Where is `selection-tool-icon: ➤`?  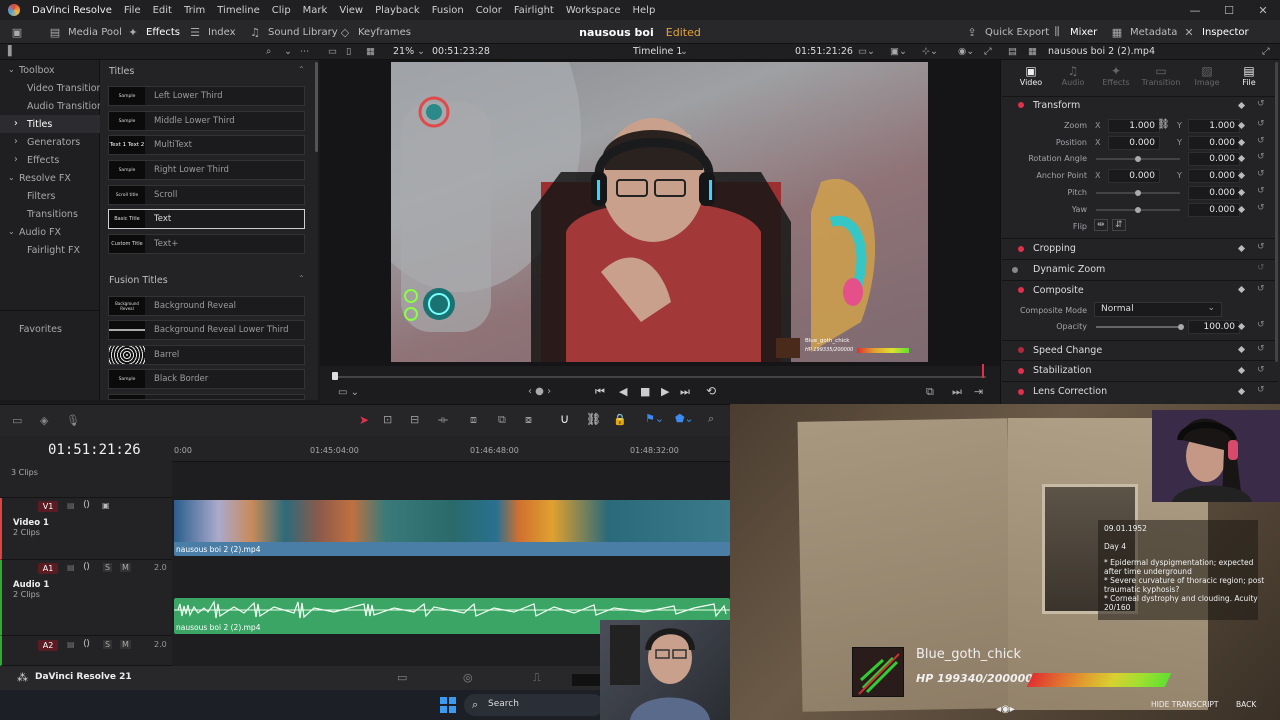 selection-tool-icon: ➤ is located at coordinates (364, 420).